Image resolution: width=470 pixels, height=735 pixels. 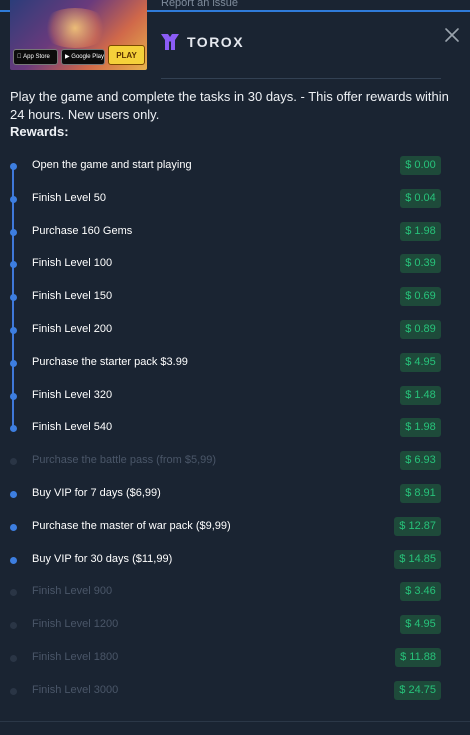 I want to click on reward-amount: $ 0.69, so click(x=420, y=297).